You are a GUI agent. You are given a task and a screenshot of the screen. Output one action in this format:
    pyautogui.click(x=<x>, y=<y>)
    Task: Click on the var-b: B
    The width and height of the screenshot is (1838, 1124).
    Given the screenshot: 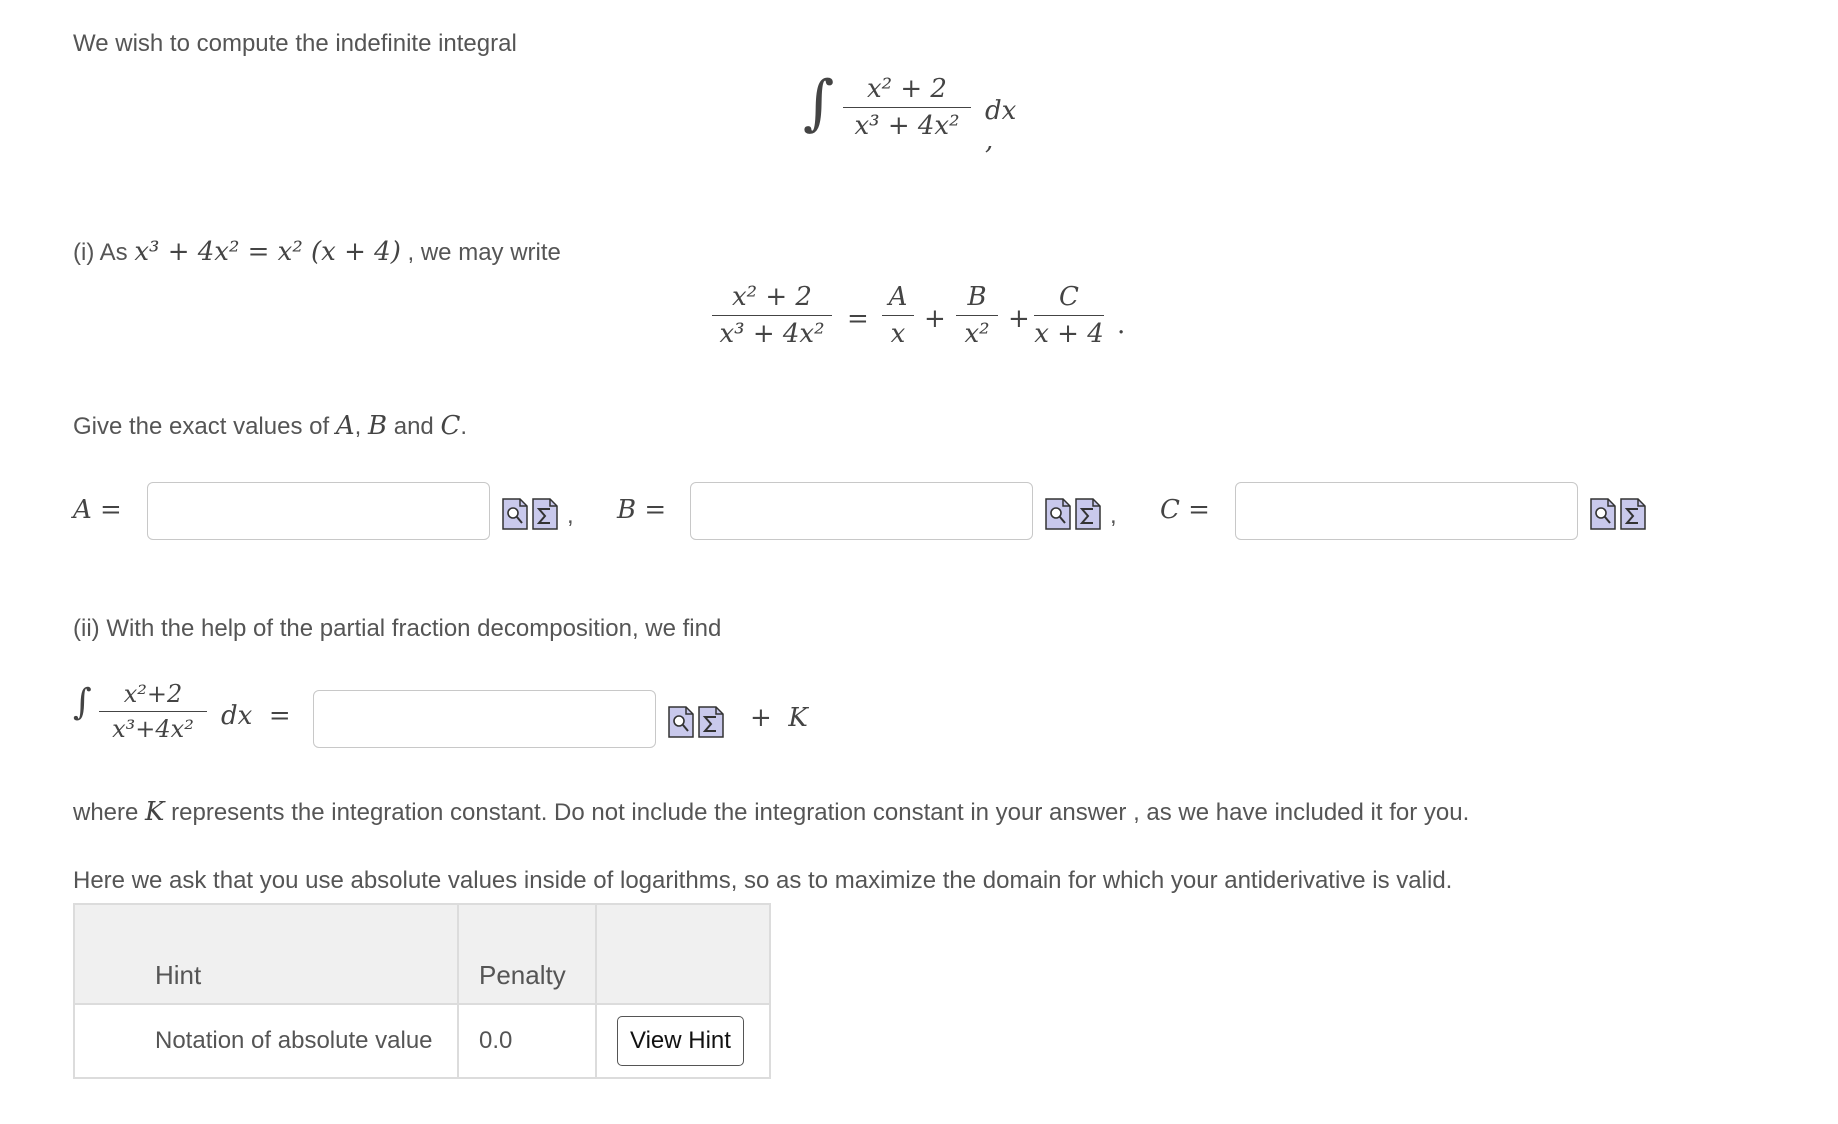 What is the action you would take?
    pyautogui.click(x=377, y=426)
    